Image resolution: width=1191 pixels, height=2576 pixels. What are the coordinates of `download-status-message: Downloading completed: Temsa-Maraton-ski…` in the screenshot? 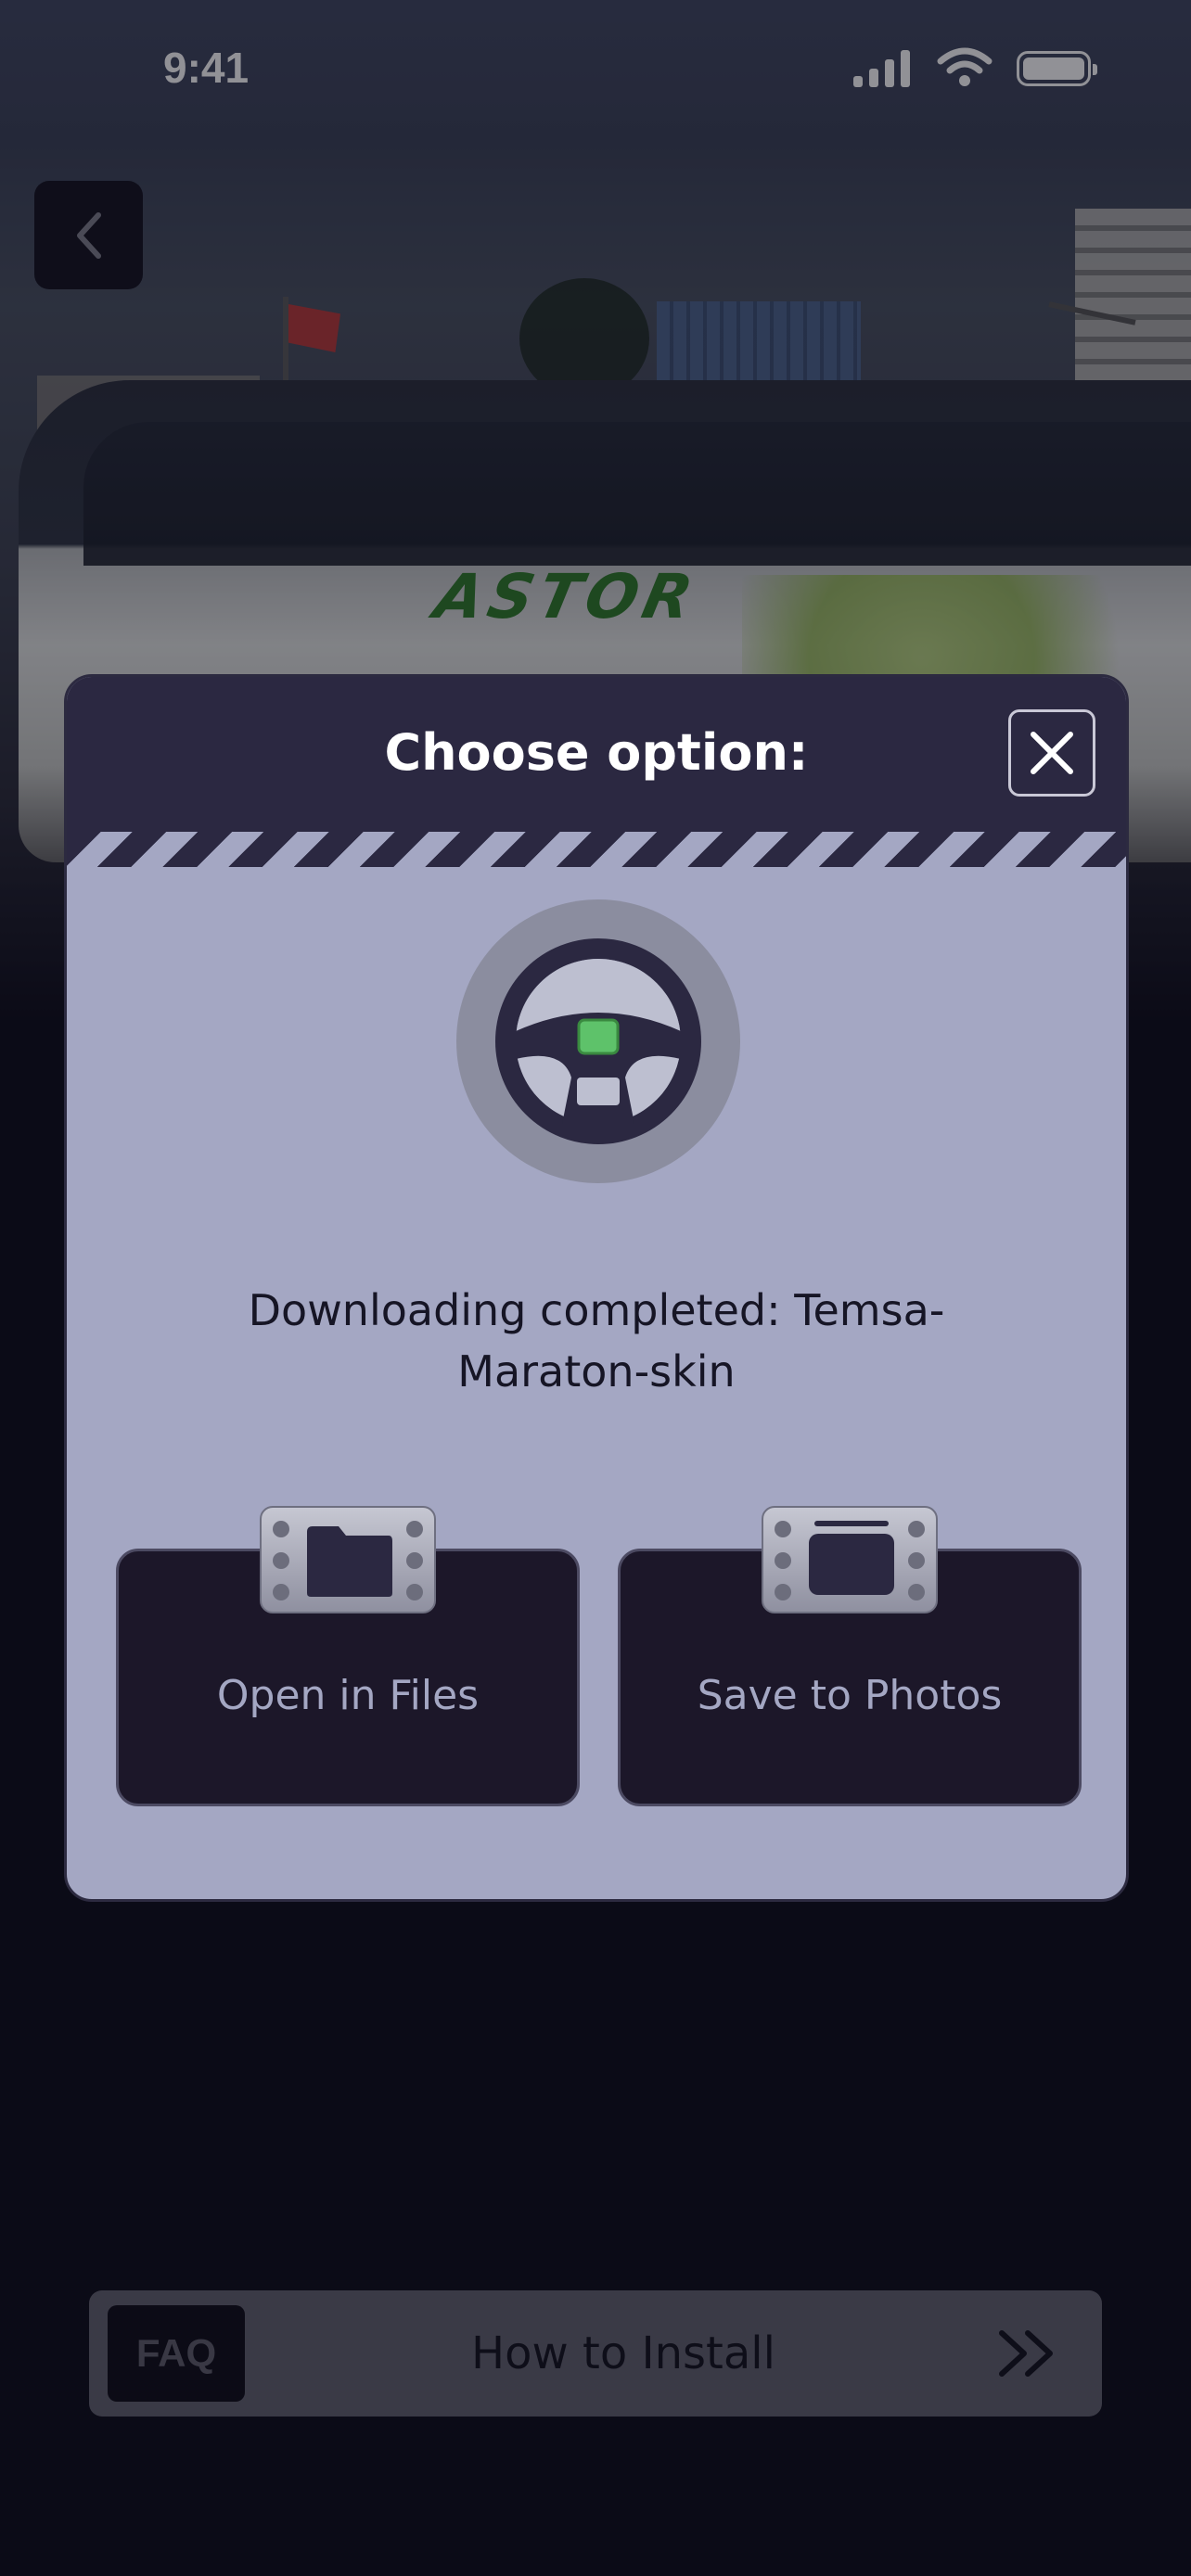 It's located at (597, 1340).